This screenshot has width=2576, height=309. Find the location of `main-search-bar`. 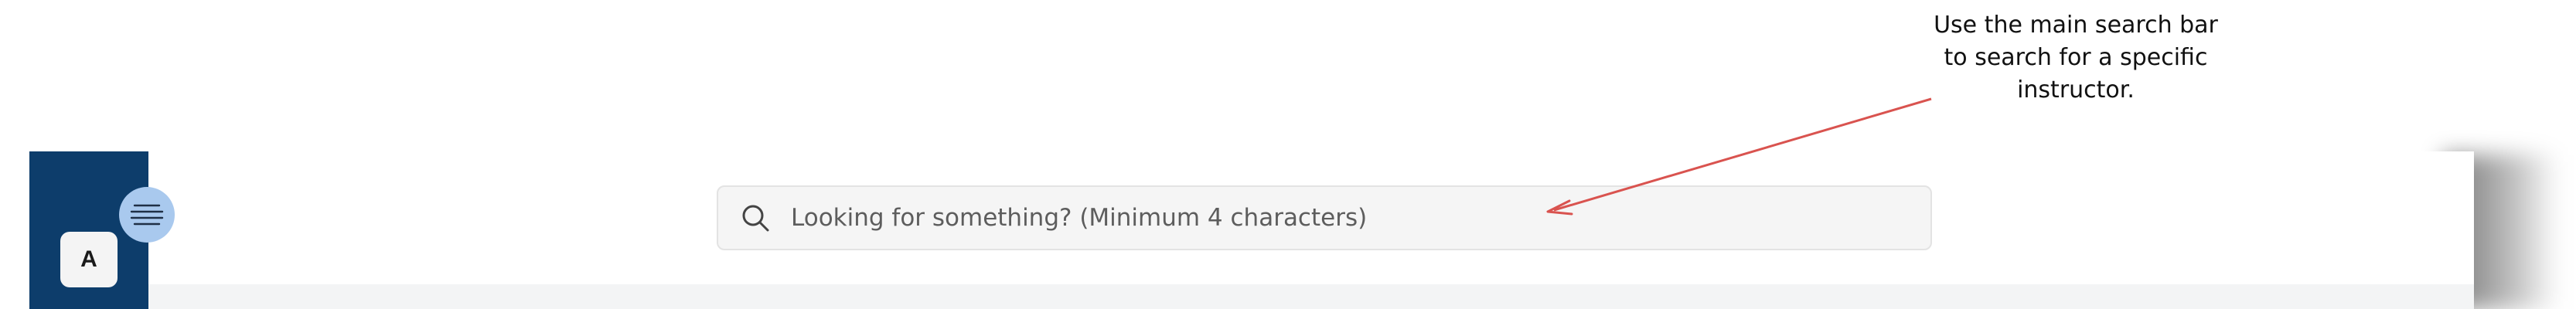

main-search-bar is located at coordinates (1324, 217).